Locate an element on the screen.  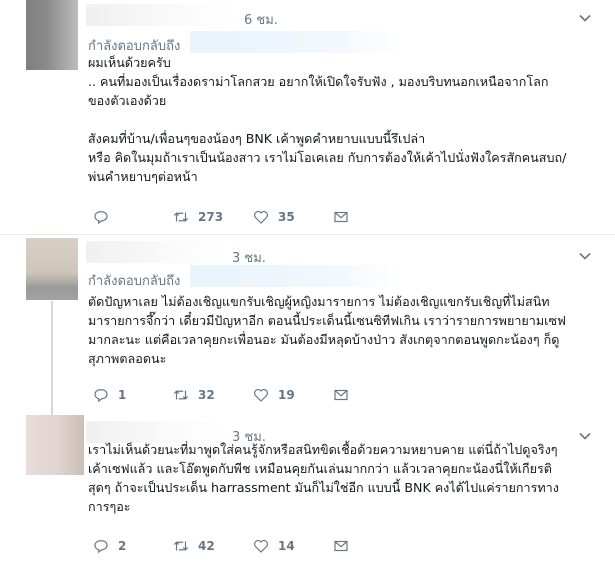
like-button: 19 is located at coordinates (273, 395).